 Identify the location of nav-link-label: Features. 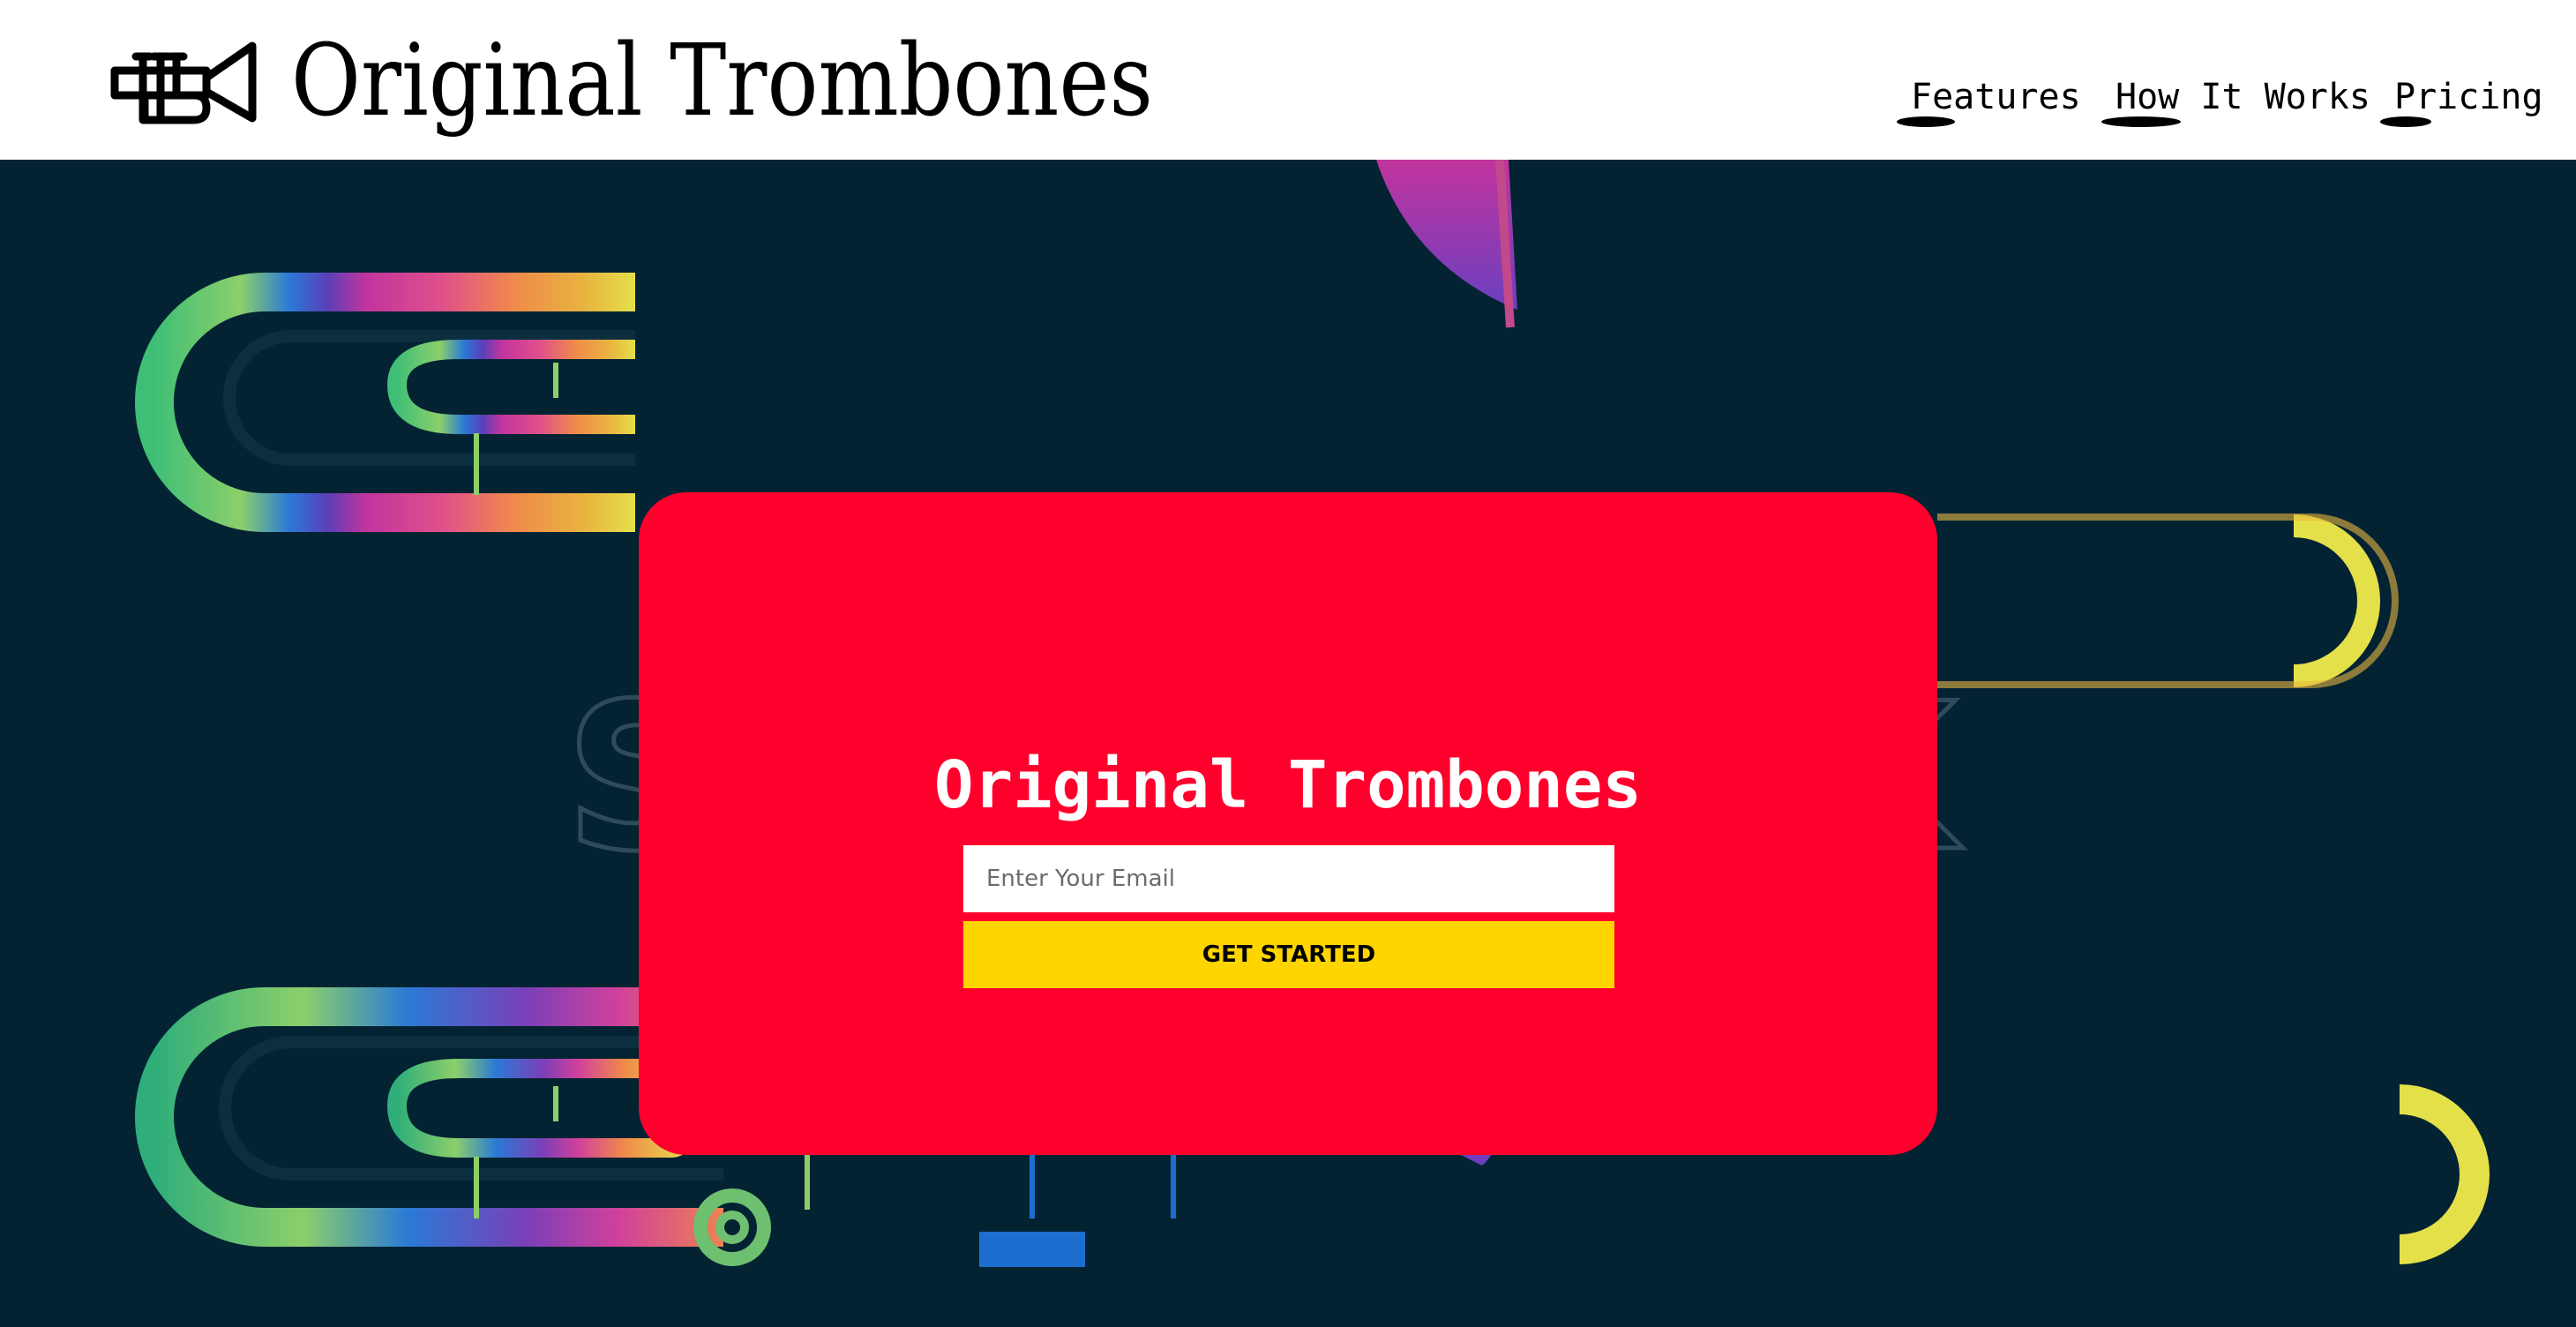
(1996, 97).